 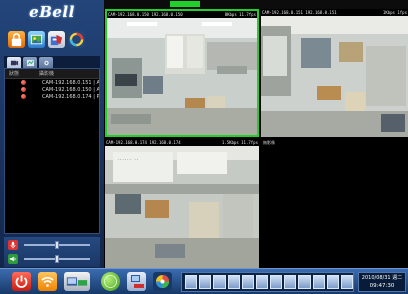 I want to click on tab-cameras, so click(x=14, y=62).